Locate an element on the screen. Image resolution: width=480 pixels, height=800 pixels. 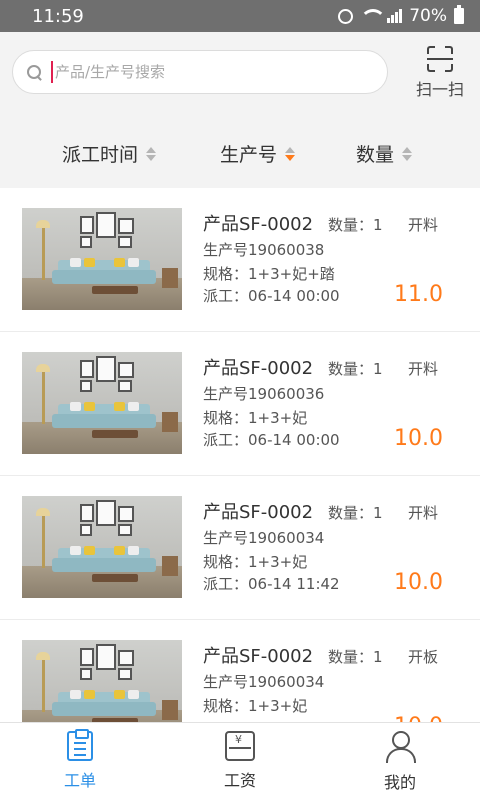
battery-icon is located at coordinates (459, 14).